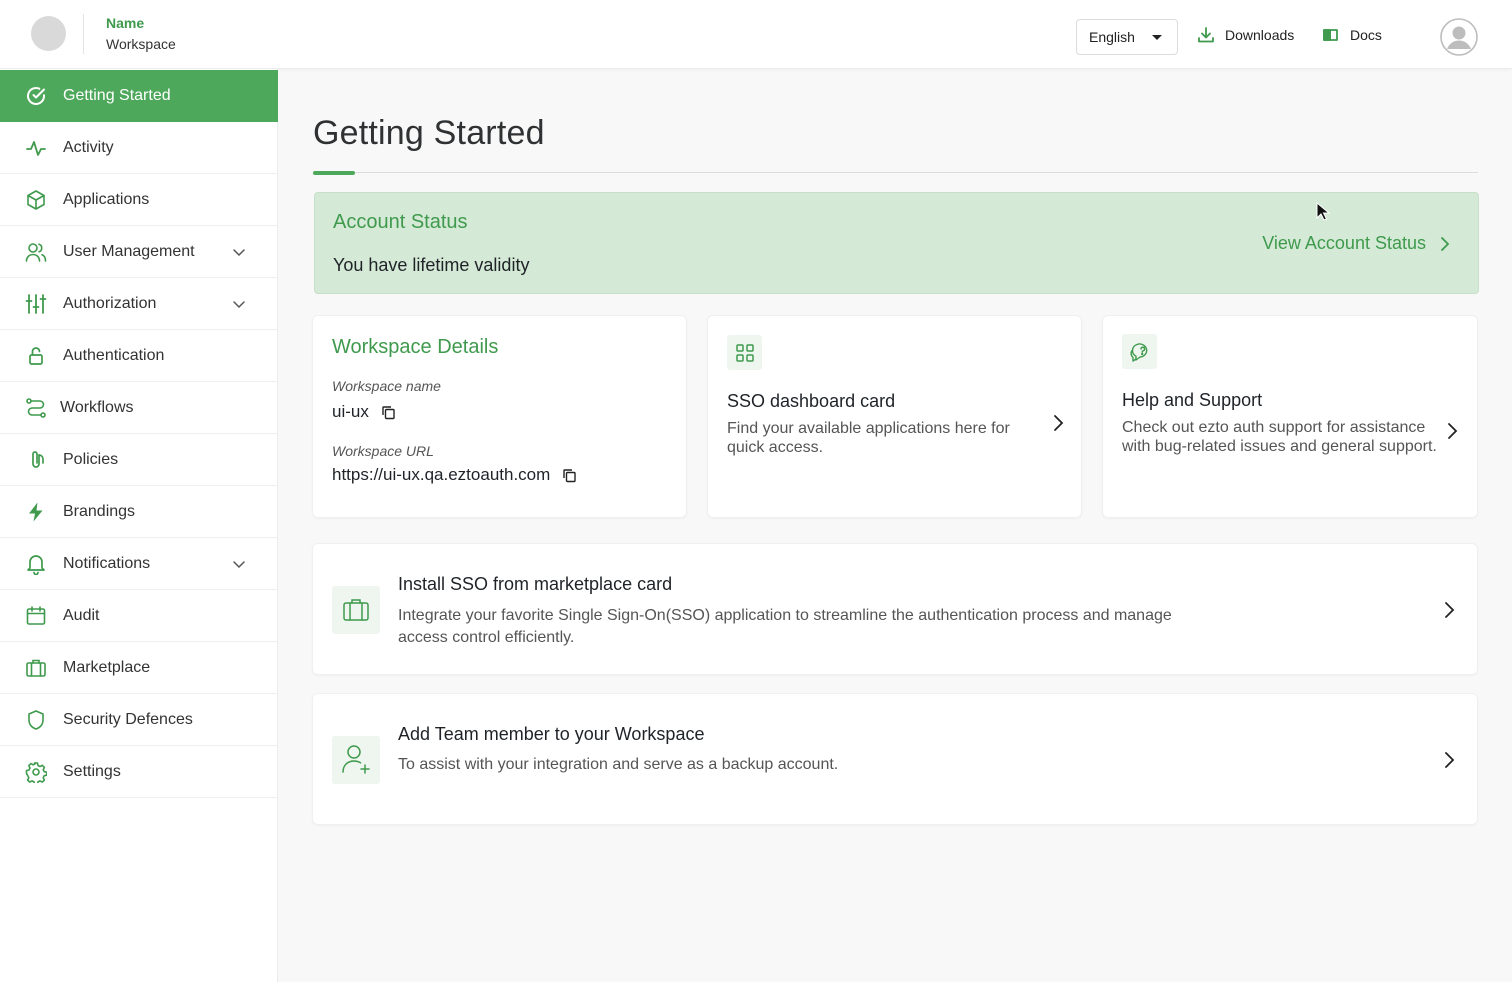 This screenshot has height=982, width=1512. What do you see at coordinates (129, 251) in the screenshot?
I see `sidebar-item-label: User Management` at bounding box center [129, 251].